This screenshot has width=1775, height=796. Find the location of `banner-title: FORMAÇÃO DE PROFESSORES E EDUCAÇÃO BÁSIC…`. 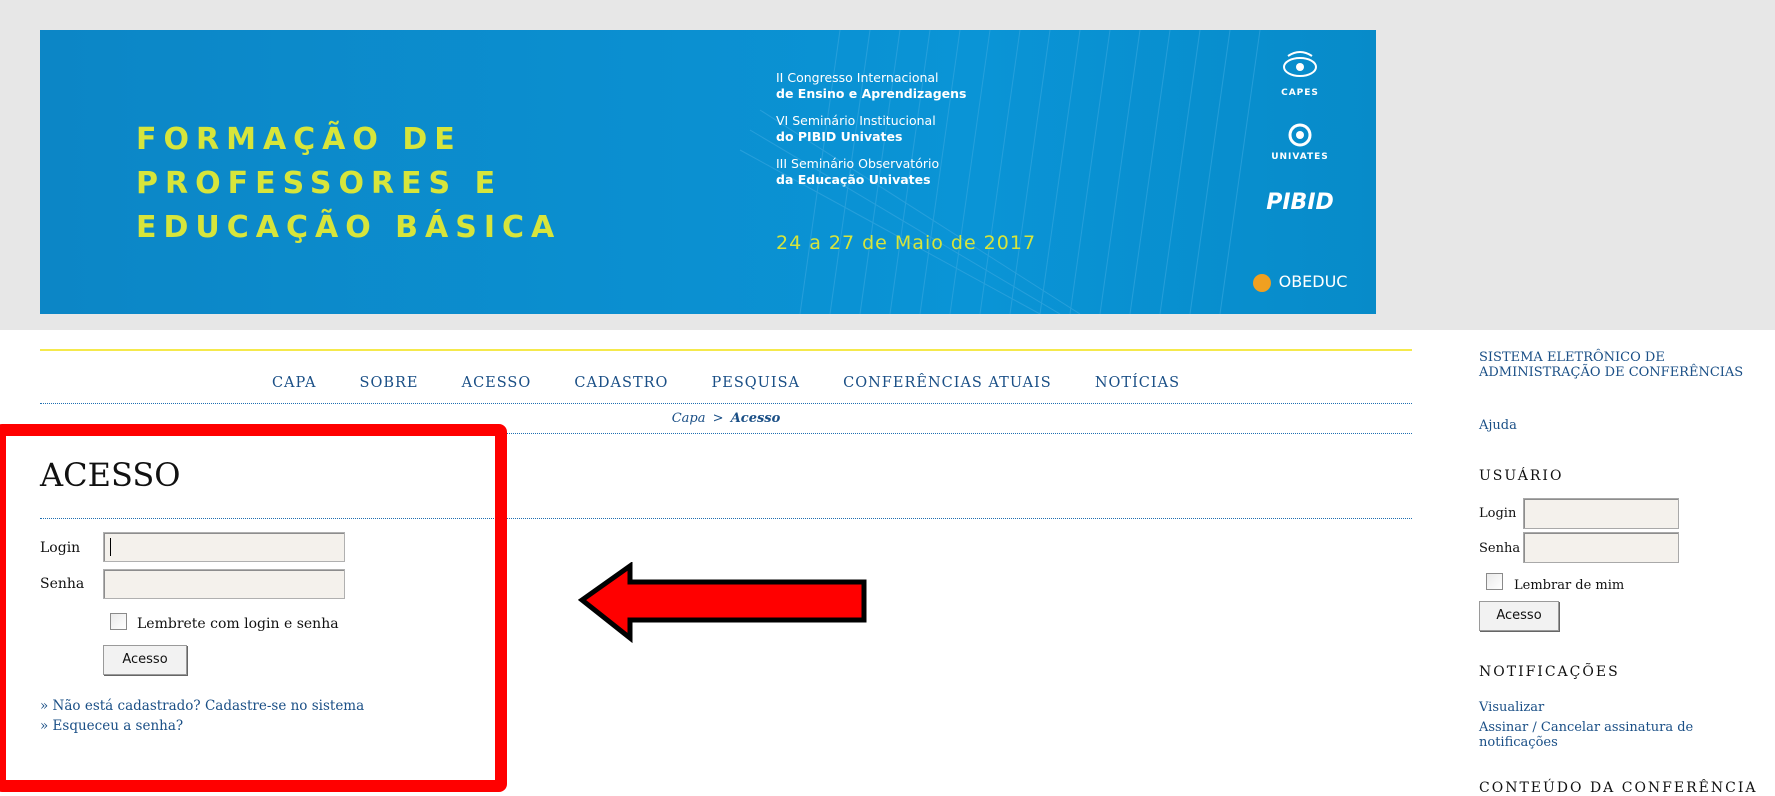

banner-title: FORMAÇÃO DE PROFESSORES E EDUCAÇÃO BÁSIC… is located at coordinates (348, 184).